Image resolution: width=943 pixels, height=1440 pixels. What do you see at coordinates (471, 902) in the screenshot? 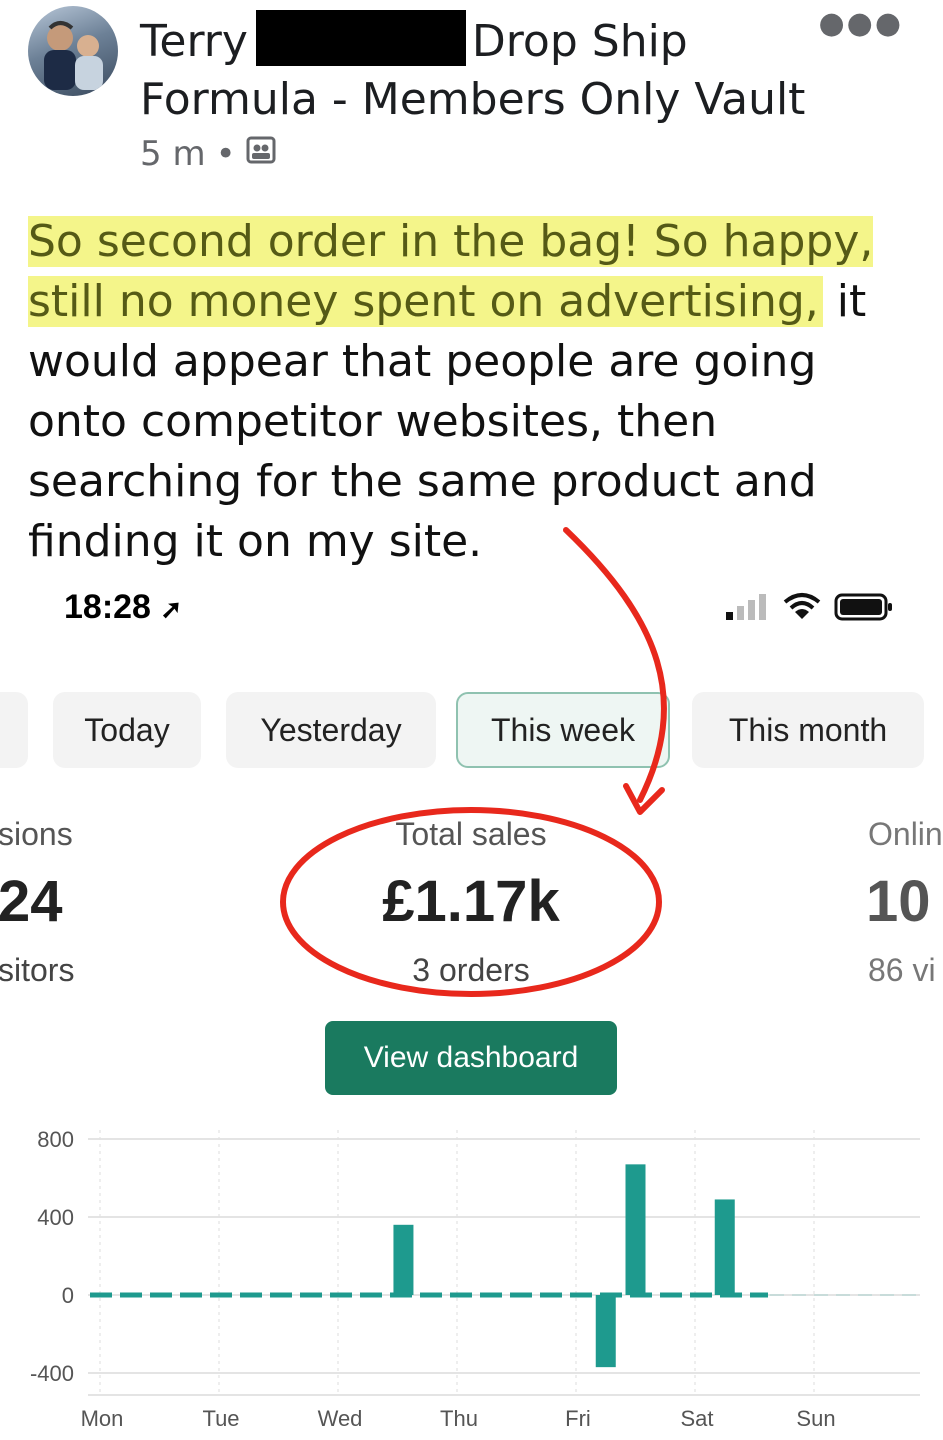
I see `annotation-circle` at bounding box center [471, 902].